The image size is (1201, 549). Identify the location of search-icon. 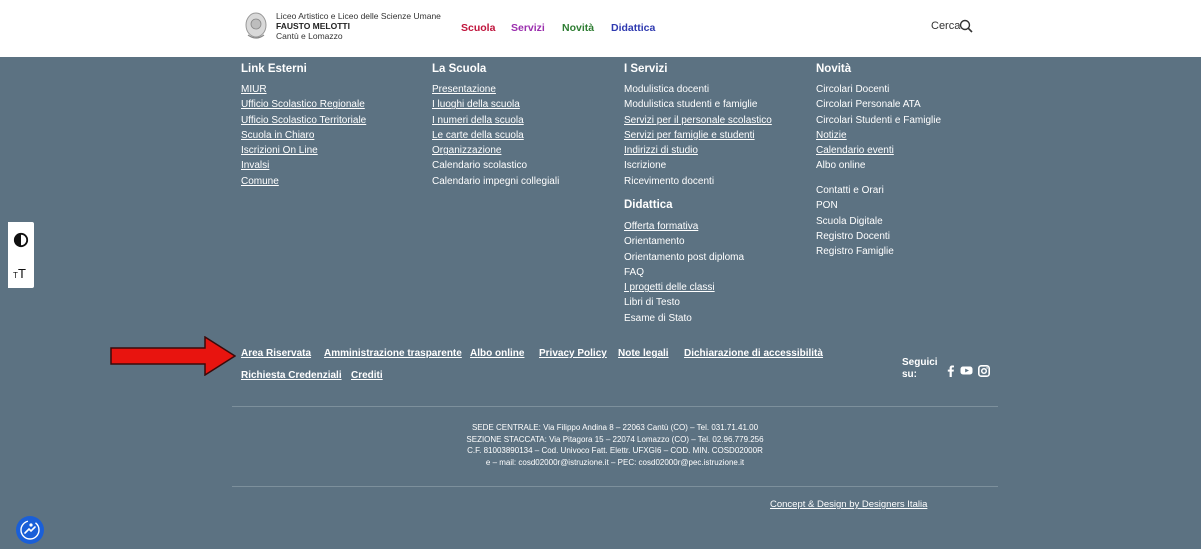
(966, 26).